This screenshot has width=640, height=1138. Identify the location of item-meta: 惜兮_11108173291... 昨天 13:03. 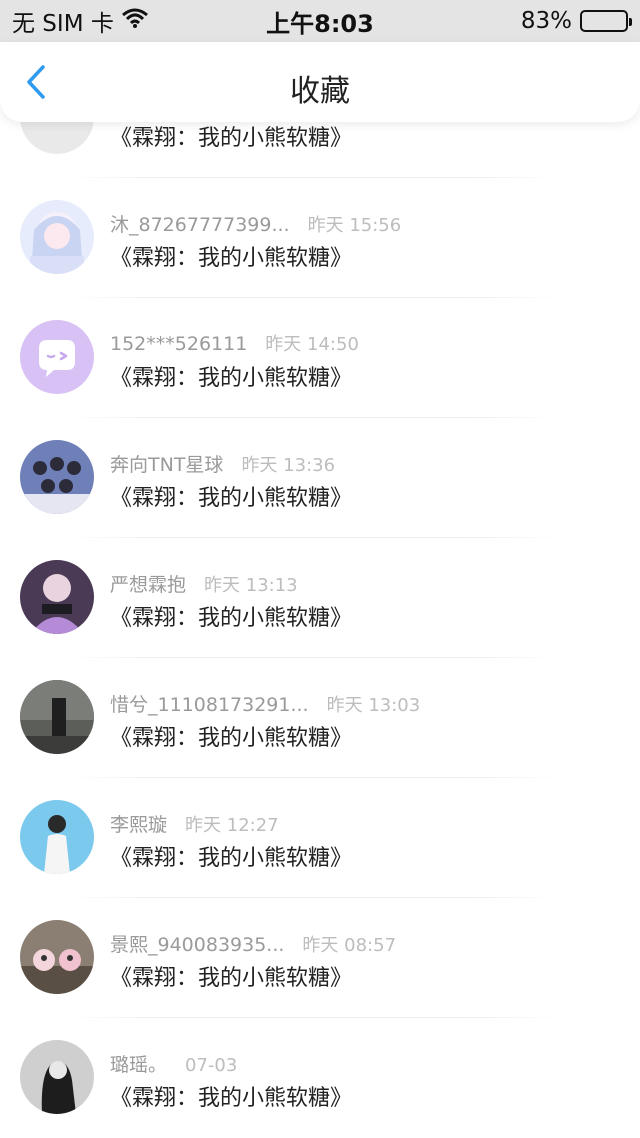
(265, 703).